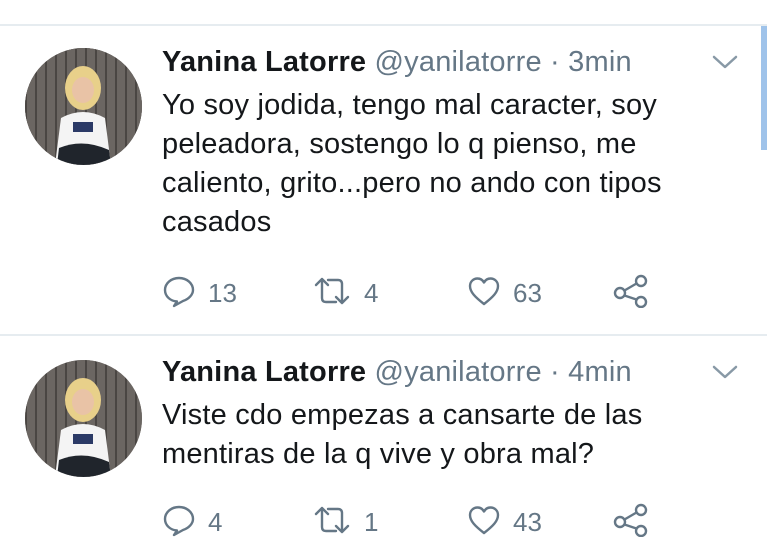  Describe the element at coordinates (371, 292) in the screenshot. I see `retweet-count: 4` at that location.